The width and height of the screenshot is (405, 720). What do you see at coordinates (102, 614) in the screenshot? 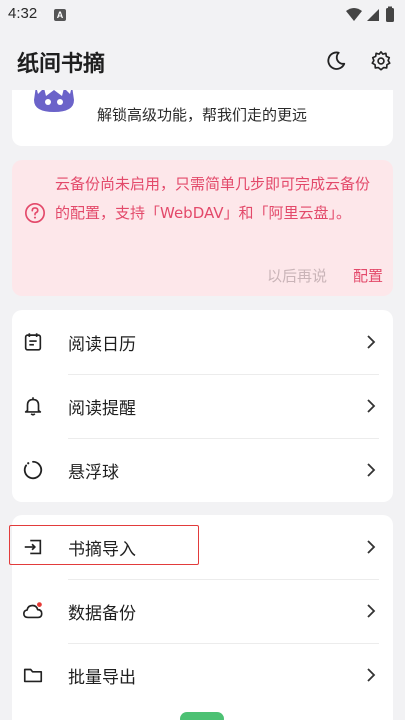
I see `menu-item-label: 数据备份` at bounding box center [102, 614].